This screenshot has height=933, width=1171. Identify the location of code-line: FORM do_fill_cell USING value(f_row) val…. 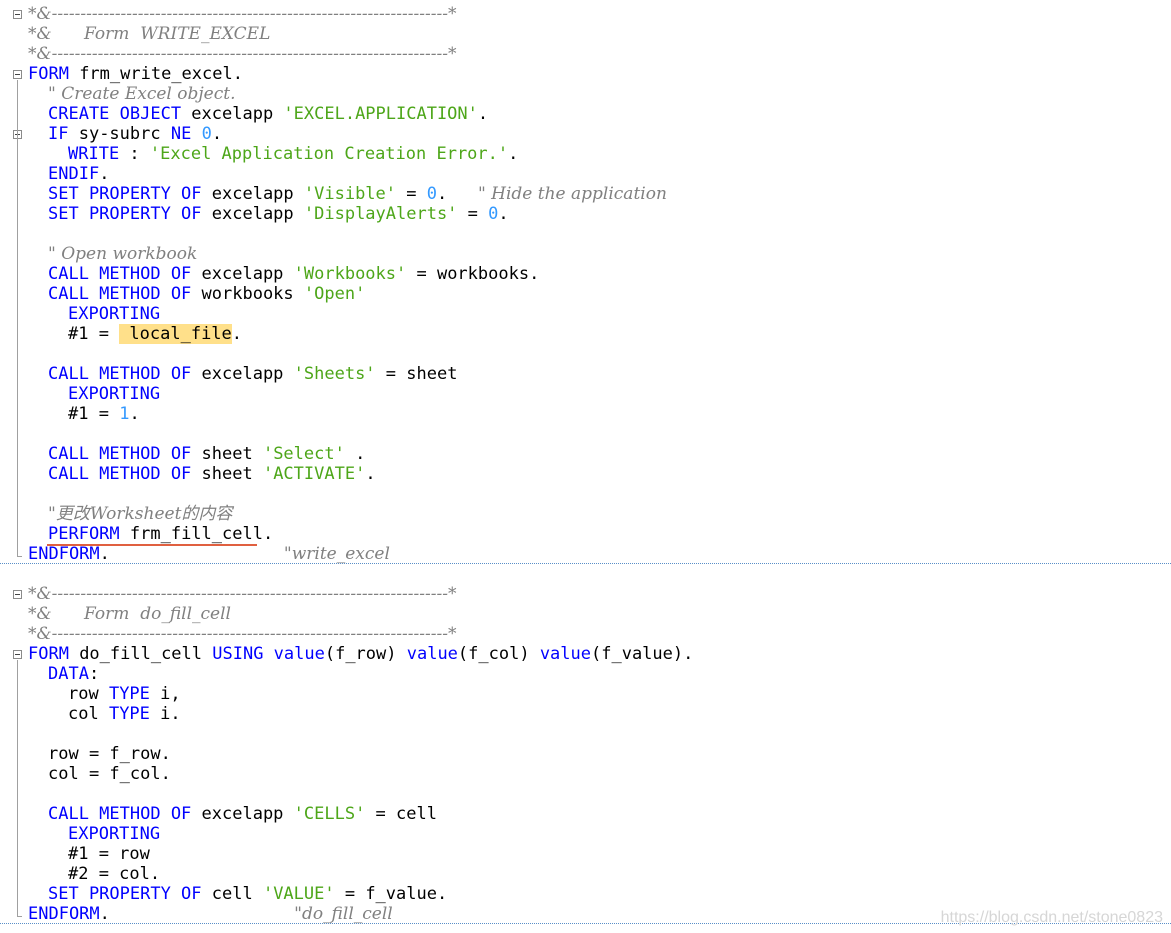
(360, 654).